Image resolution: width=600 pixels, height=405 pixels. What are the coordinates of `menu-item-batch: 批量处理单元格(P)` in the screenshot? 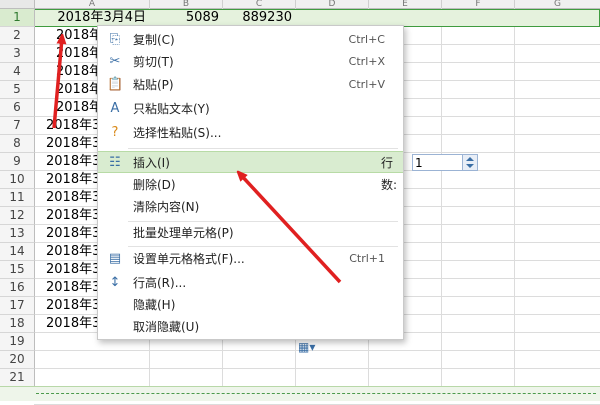 It's located at (250, 233).